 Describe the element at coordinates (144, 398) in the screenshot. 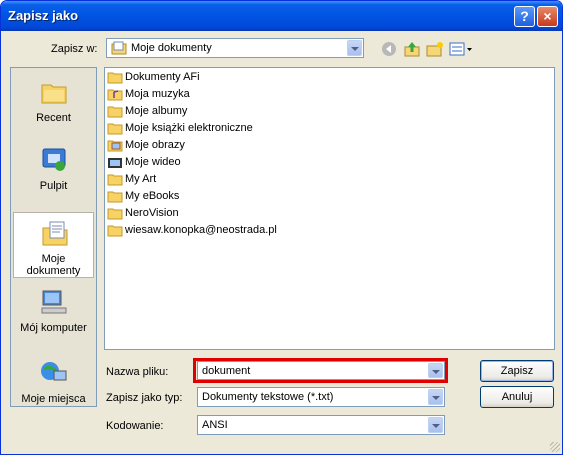

I see `filetype-label: Zapisz jako typ:` at that location.